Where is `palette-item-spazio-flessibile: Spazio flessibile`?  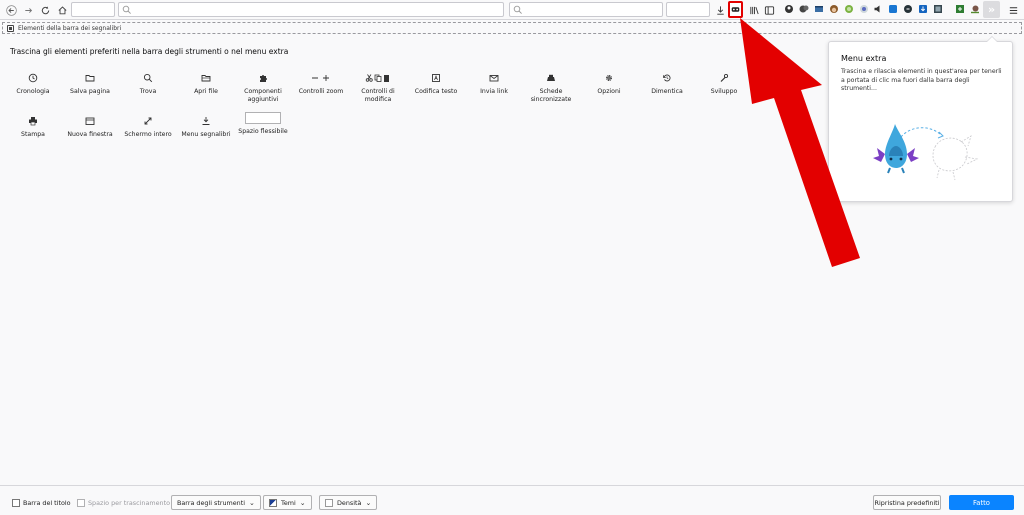 palette-item-spazio-flessibile: Spazio flessibile is located at coordinates (263, 124).